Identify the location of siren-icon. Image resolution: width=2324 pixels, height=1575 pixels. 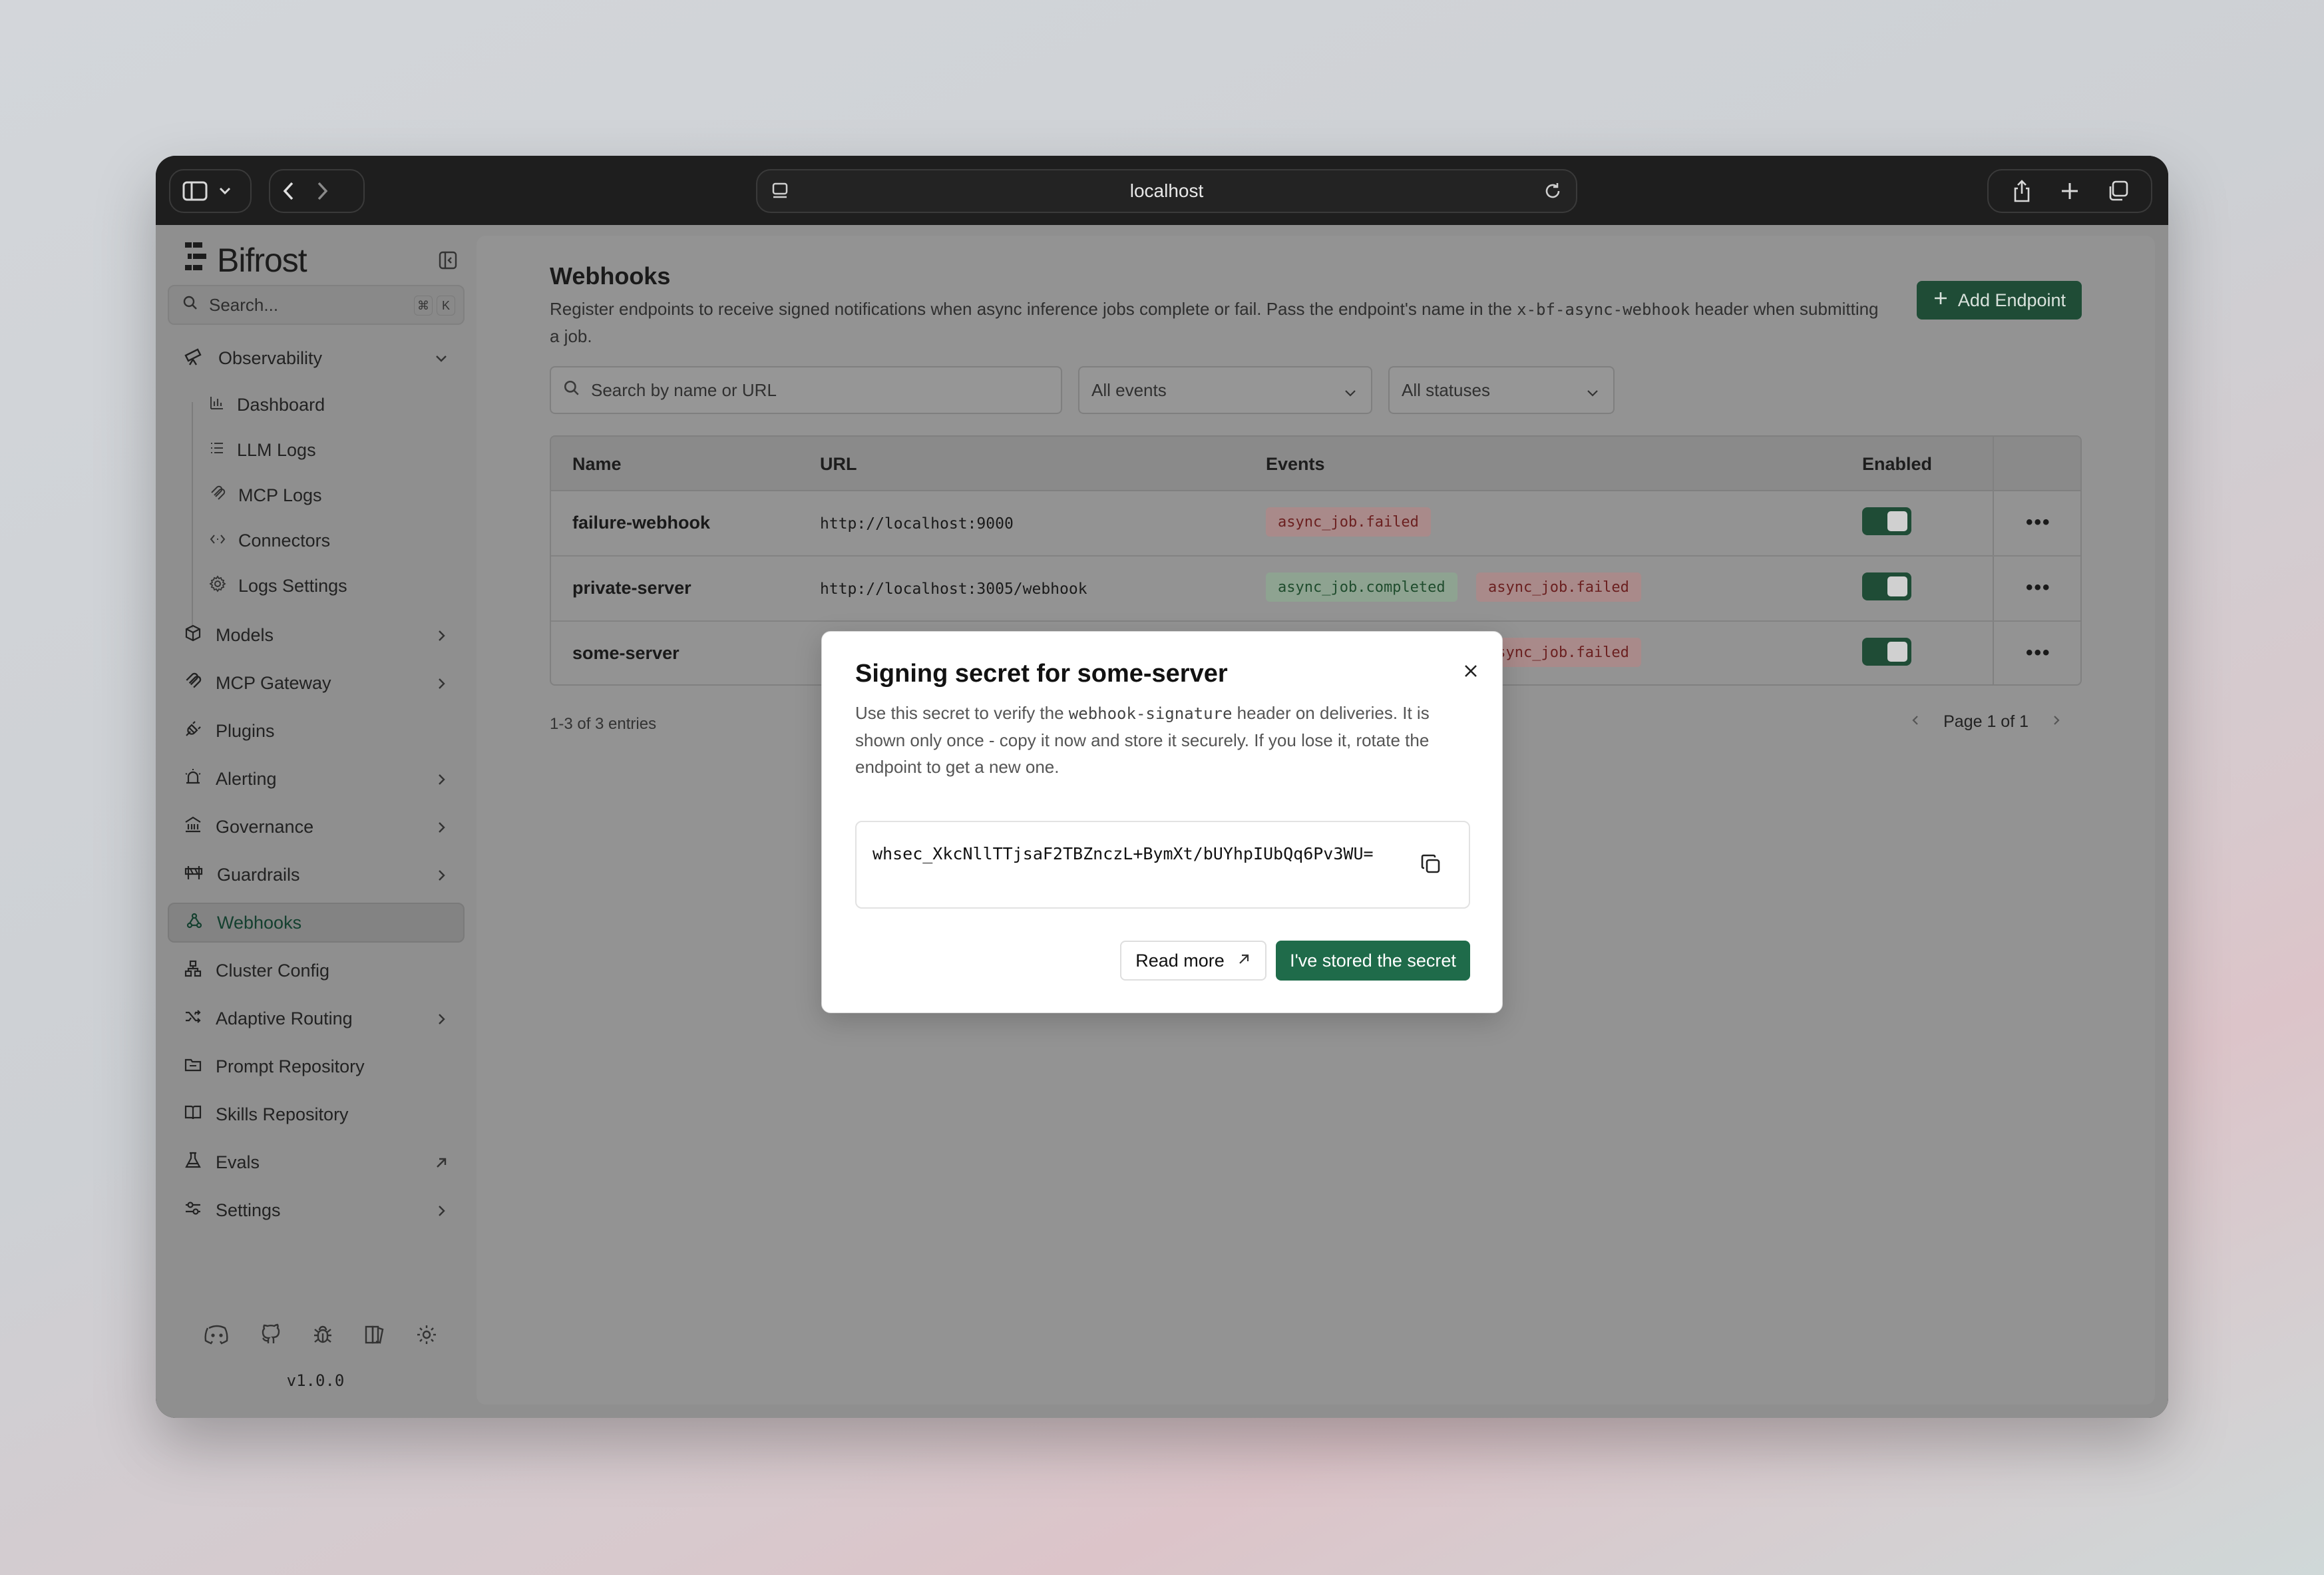
(193, 779).